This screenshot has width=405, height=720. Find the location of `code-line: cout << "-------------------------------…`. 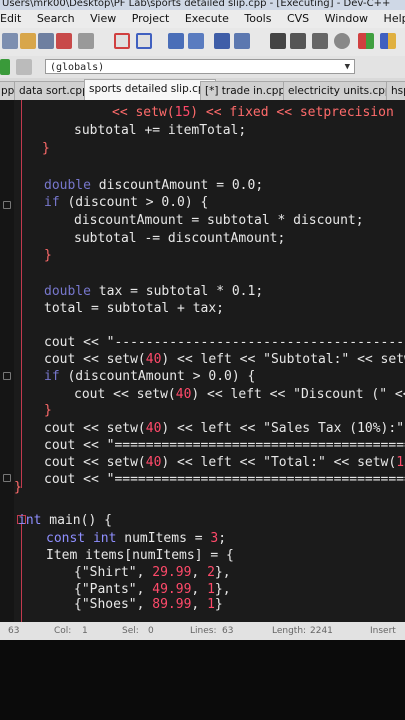

code-line: cout << "-------------------------------… is located at coordinates (224, 342).